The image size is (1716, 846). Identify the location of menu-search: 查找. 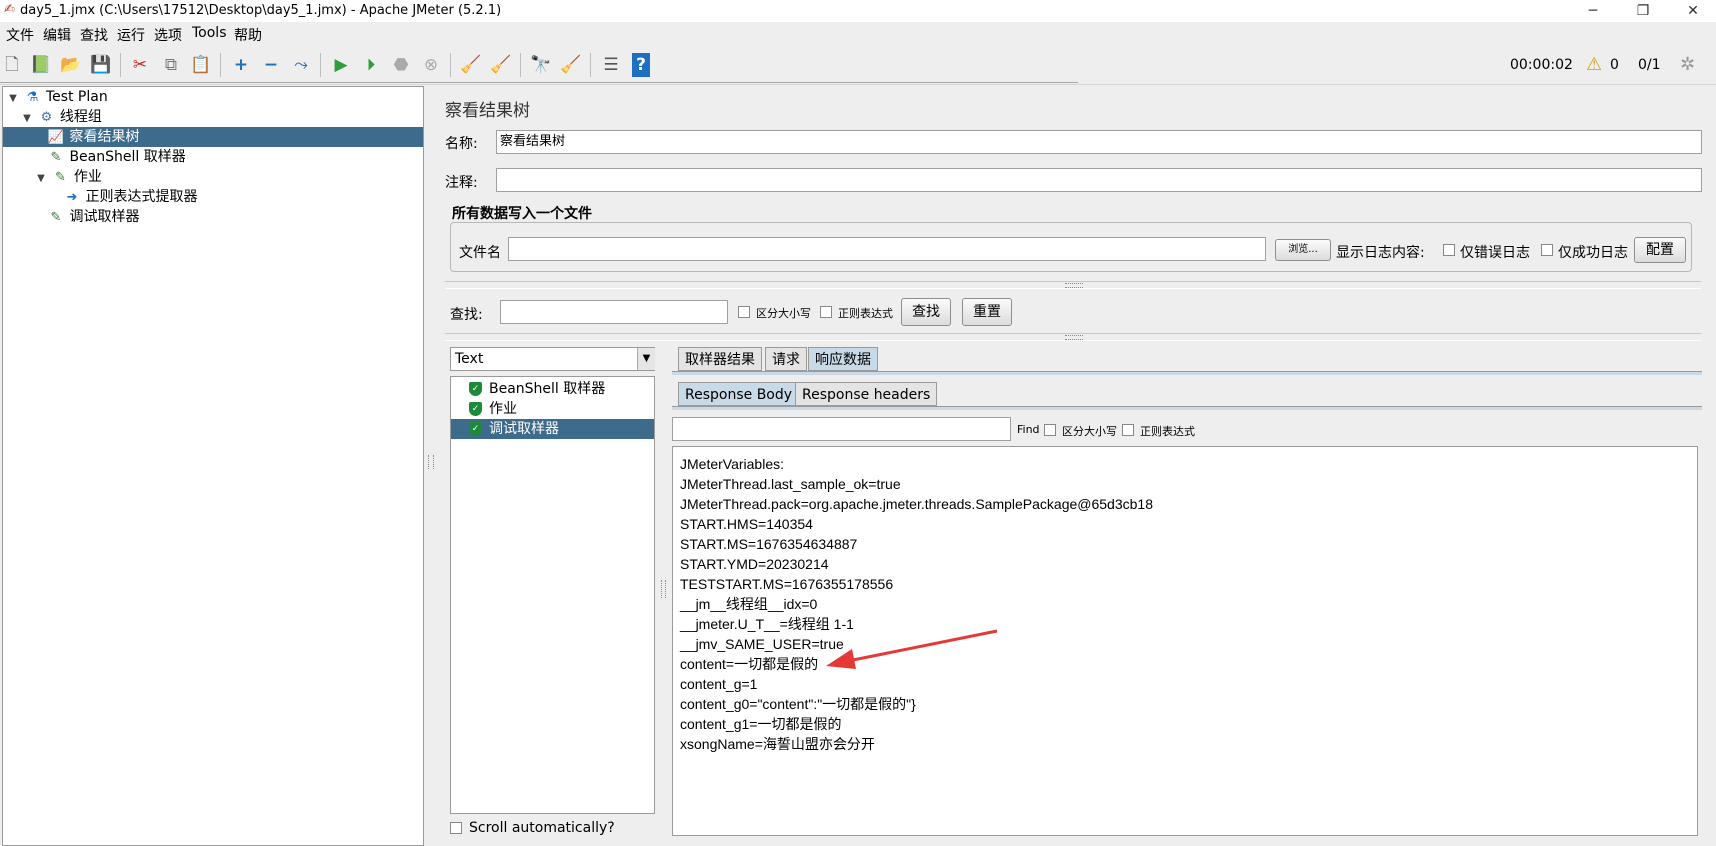
(94, 35).